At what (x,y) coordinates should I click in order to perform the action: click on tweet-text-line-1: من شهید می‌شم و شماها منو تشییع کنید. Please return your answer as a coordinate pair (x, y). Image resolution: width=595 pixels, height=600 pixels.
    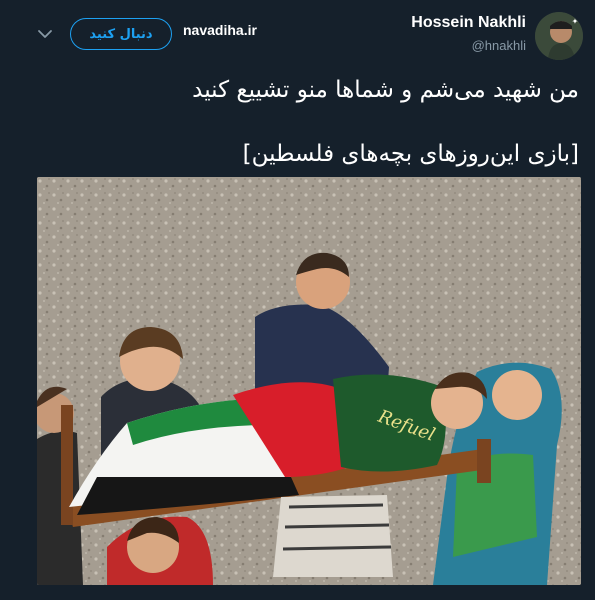
    Looking at the image, I should click on (385, 90).